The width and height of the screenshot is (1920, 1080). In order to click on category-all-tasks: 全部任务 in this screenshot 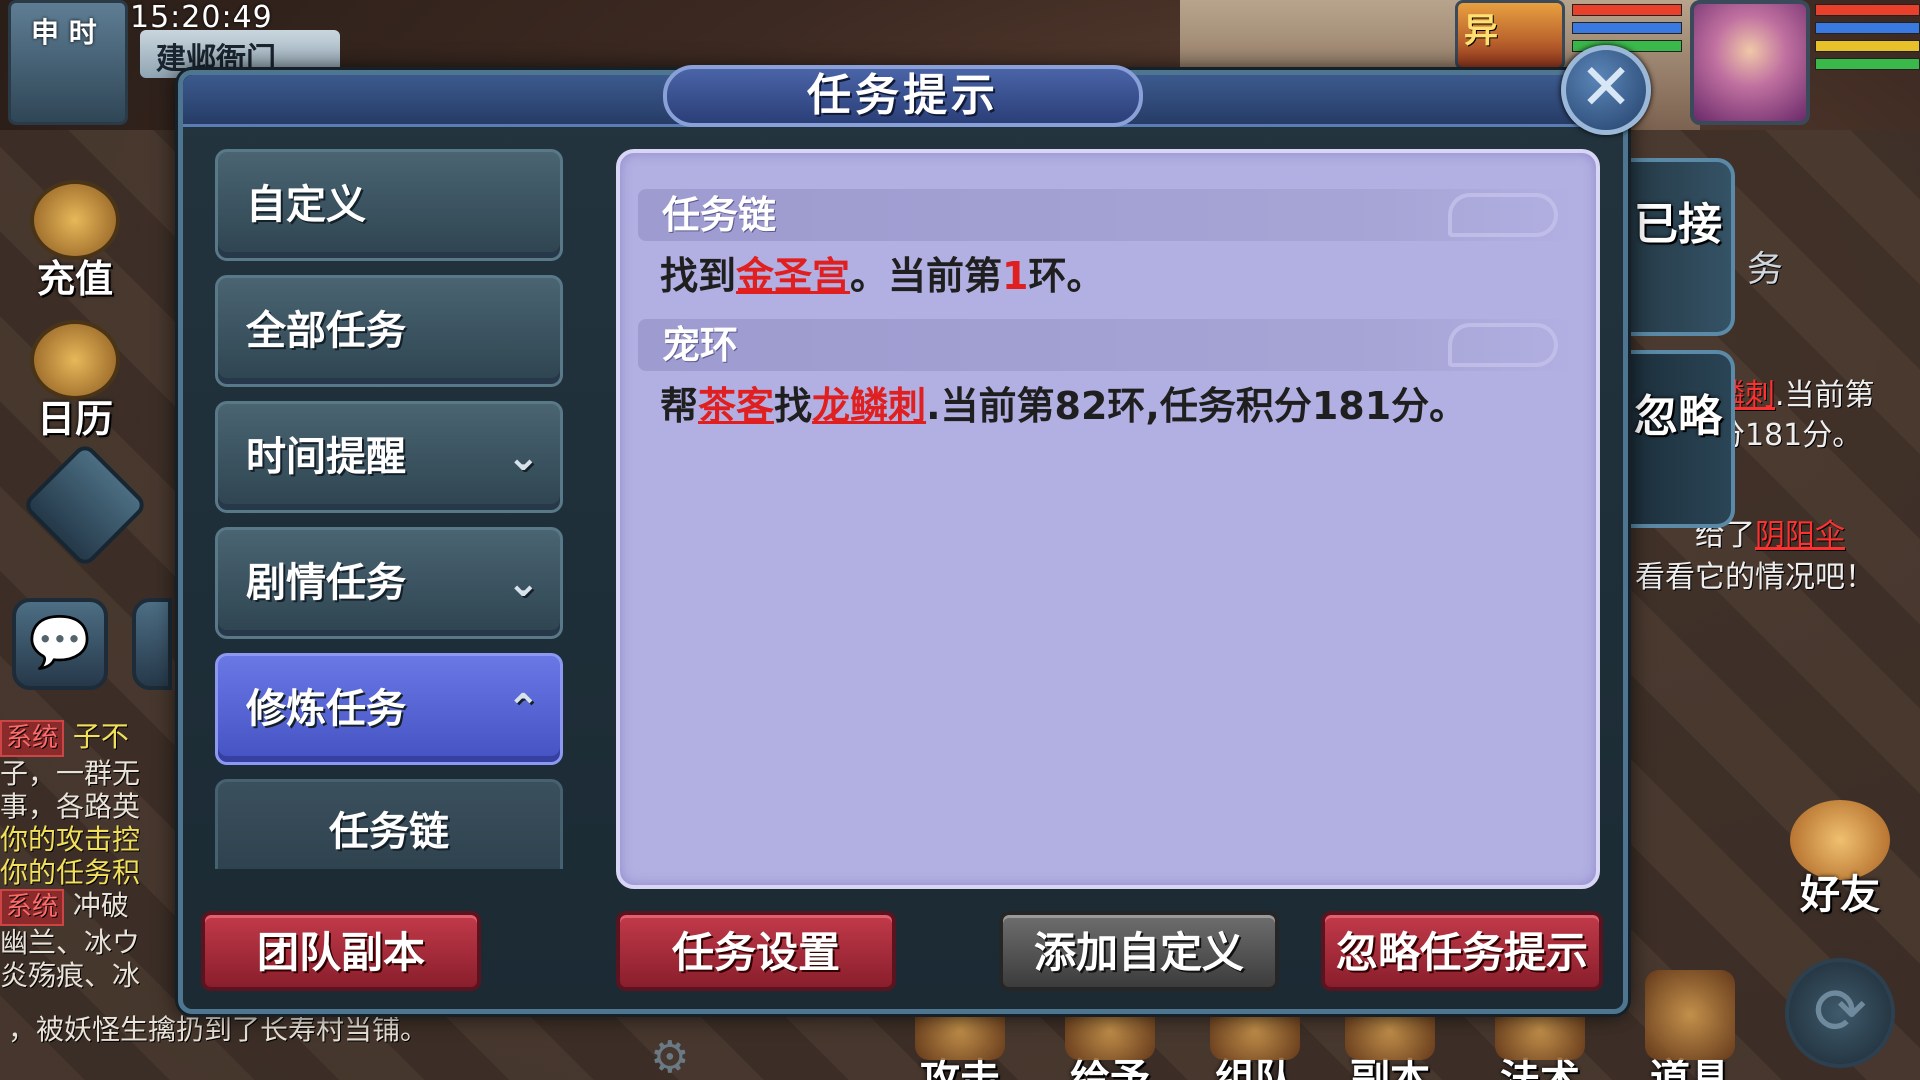, I will do `click(389, 331)`.